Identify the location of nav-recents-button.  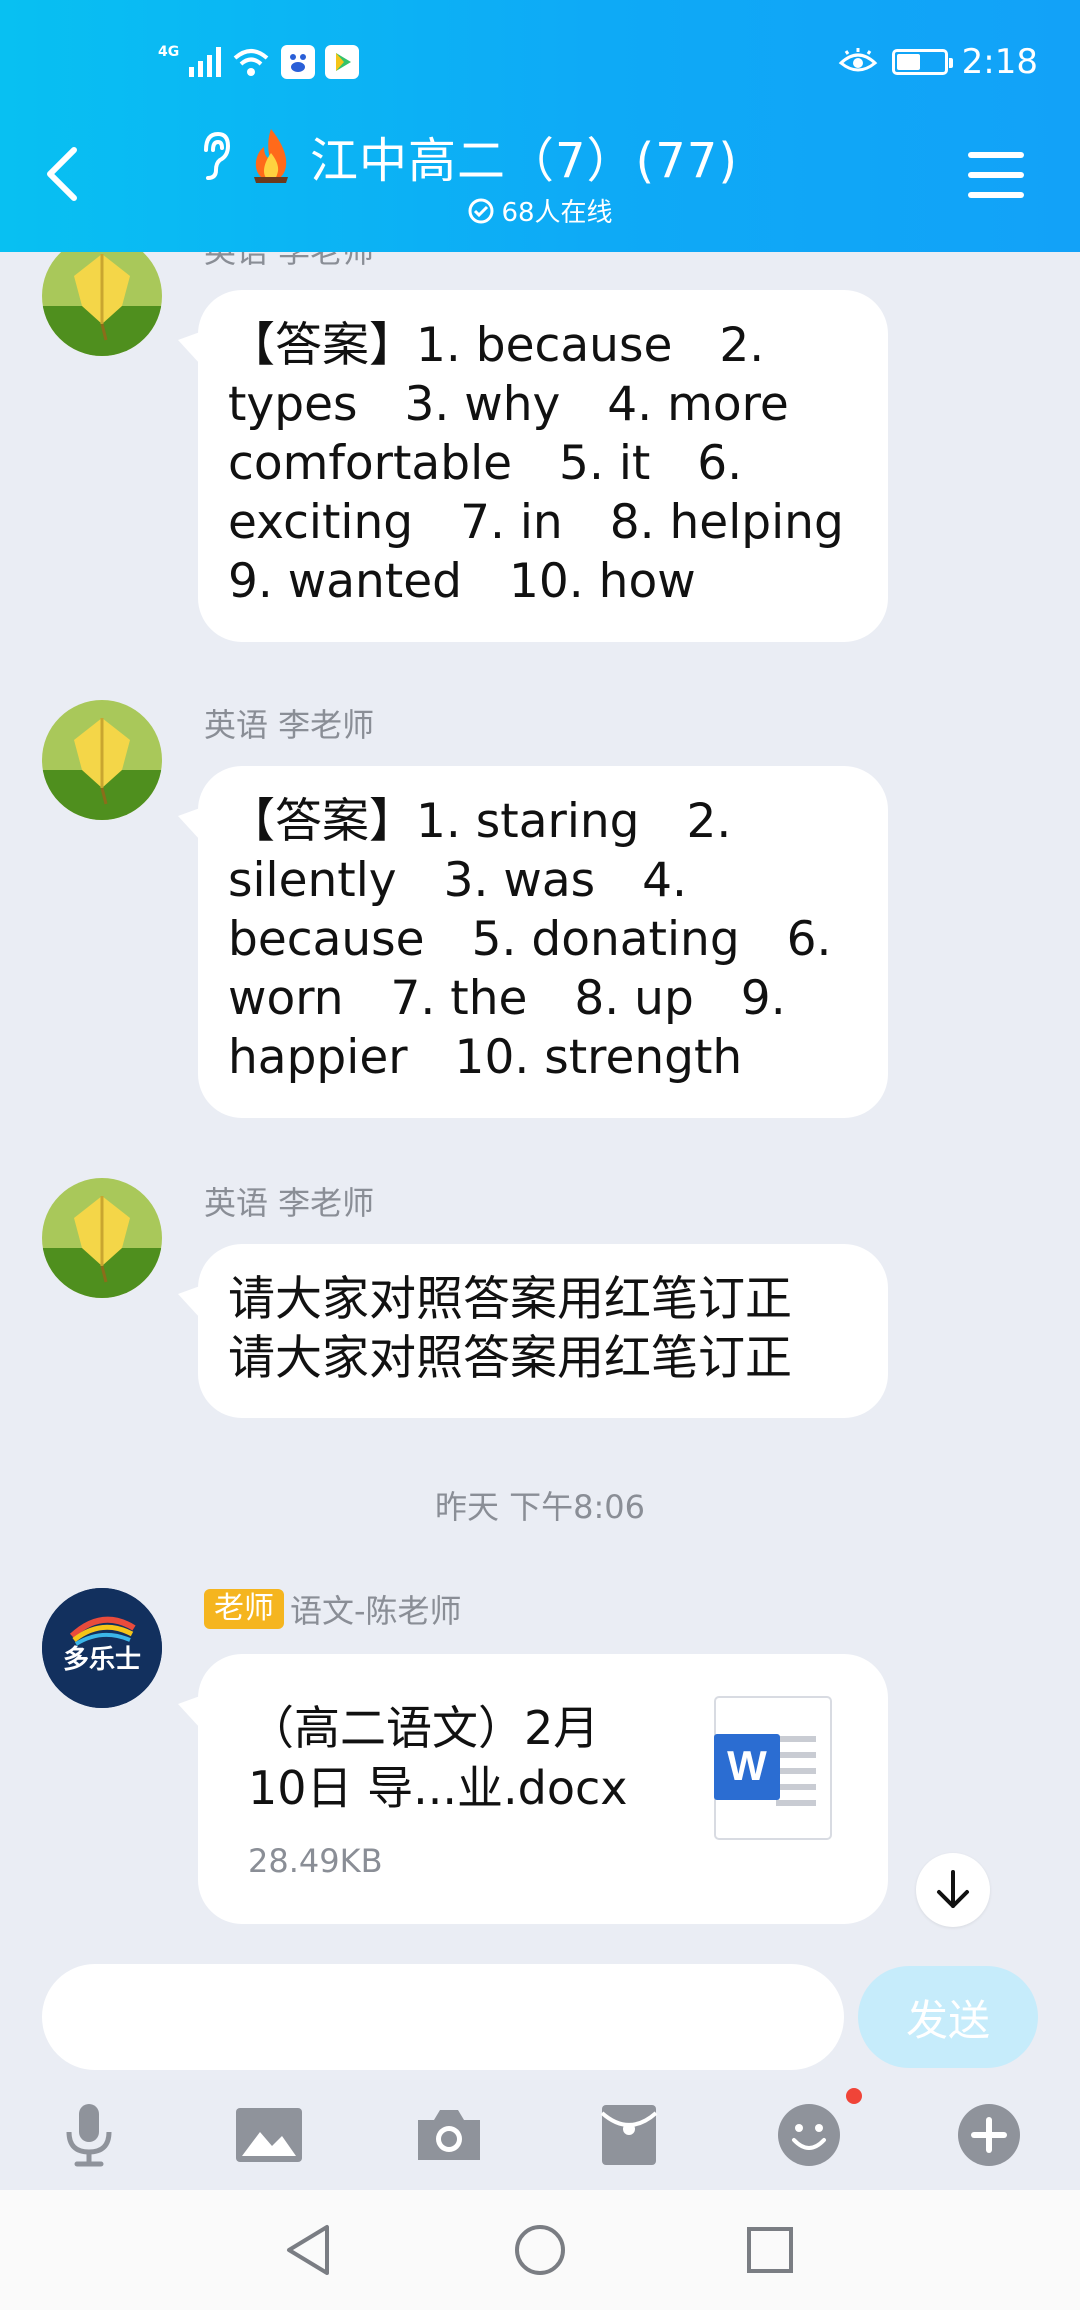
(770, 2250).